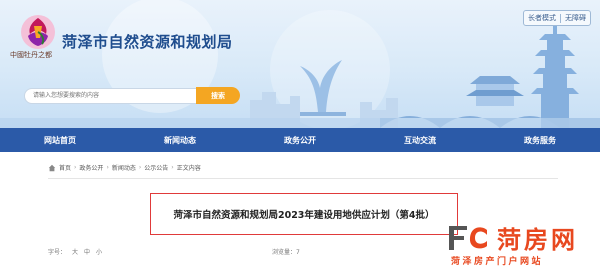 The width and height of the screenshot is (600, 270). What do you see at coordinates (115, 96) in the screenshot?
I see `search-input` at bounding box center [115, 96].